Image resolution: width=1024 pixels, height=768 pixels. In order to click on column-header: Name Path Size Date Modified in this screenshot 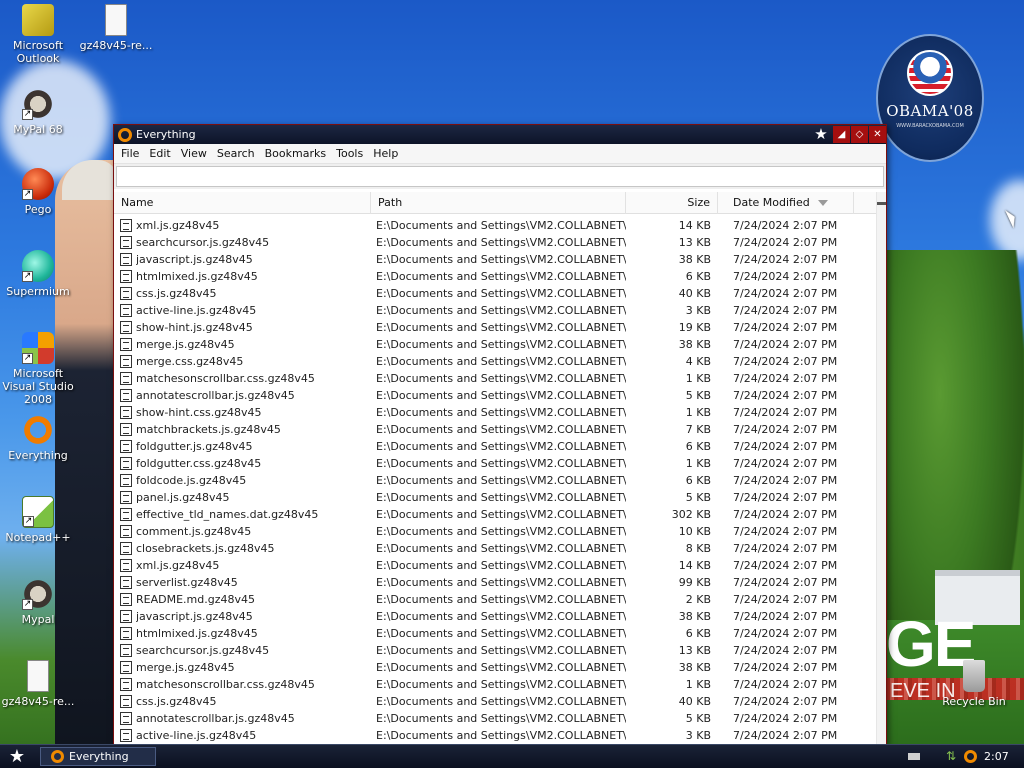, I will do `click(495, 203)`.